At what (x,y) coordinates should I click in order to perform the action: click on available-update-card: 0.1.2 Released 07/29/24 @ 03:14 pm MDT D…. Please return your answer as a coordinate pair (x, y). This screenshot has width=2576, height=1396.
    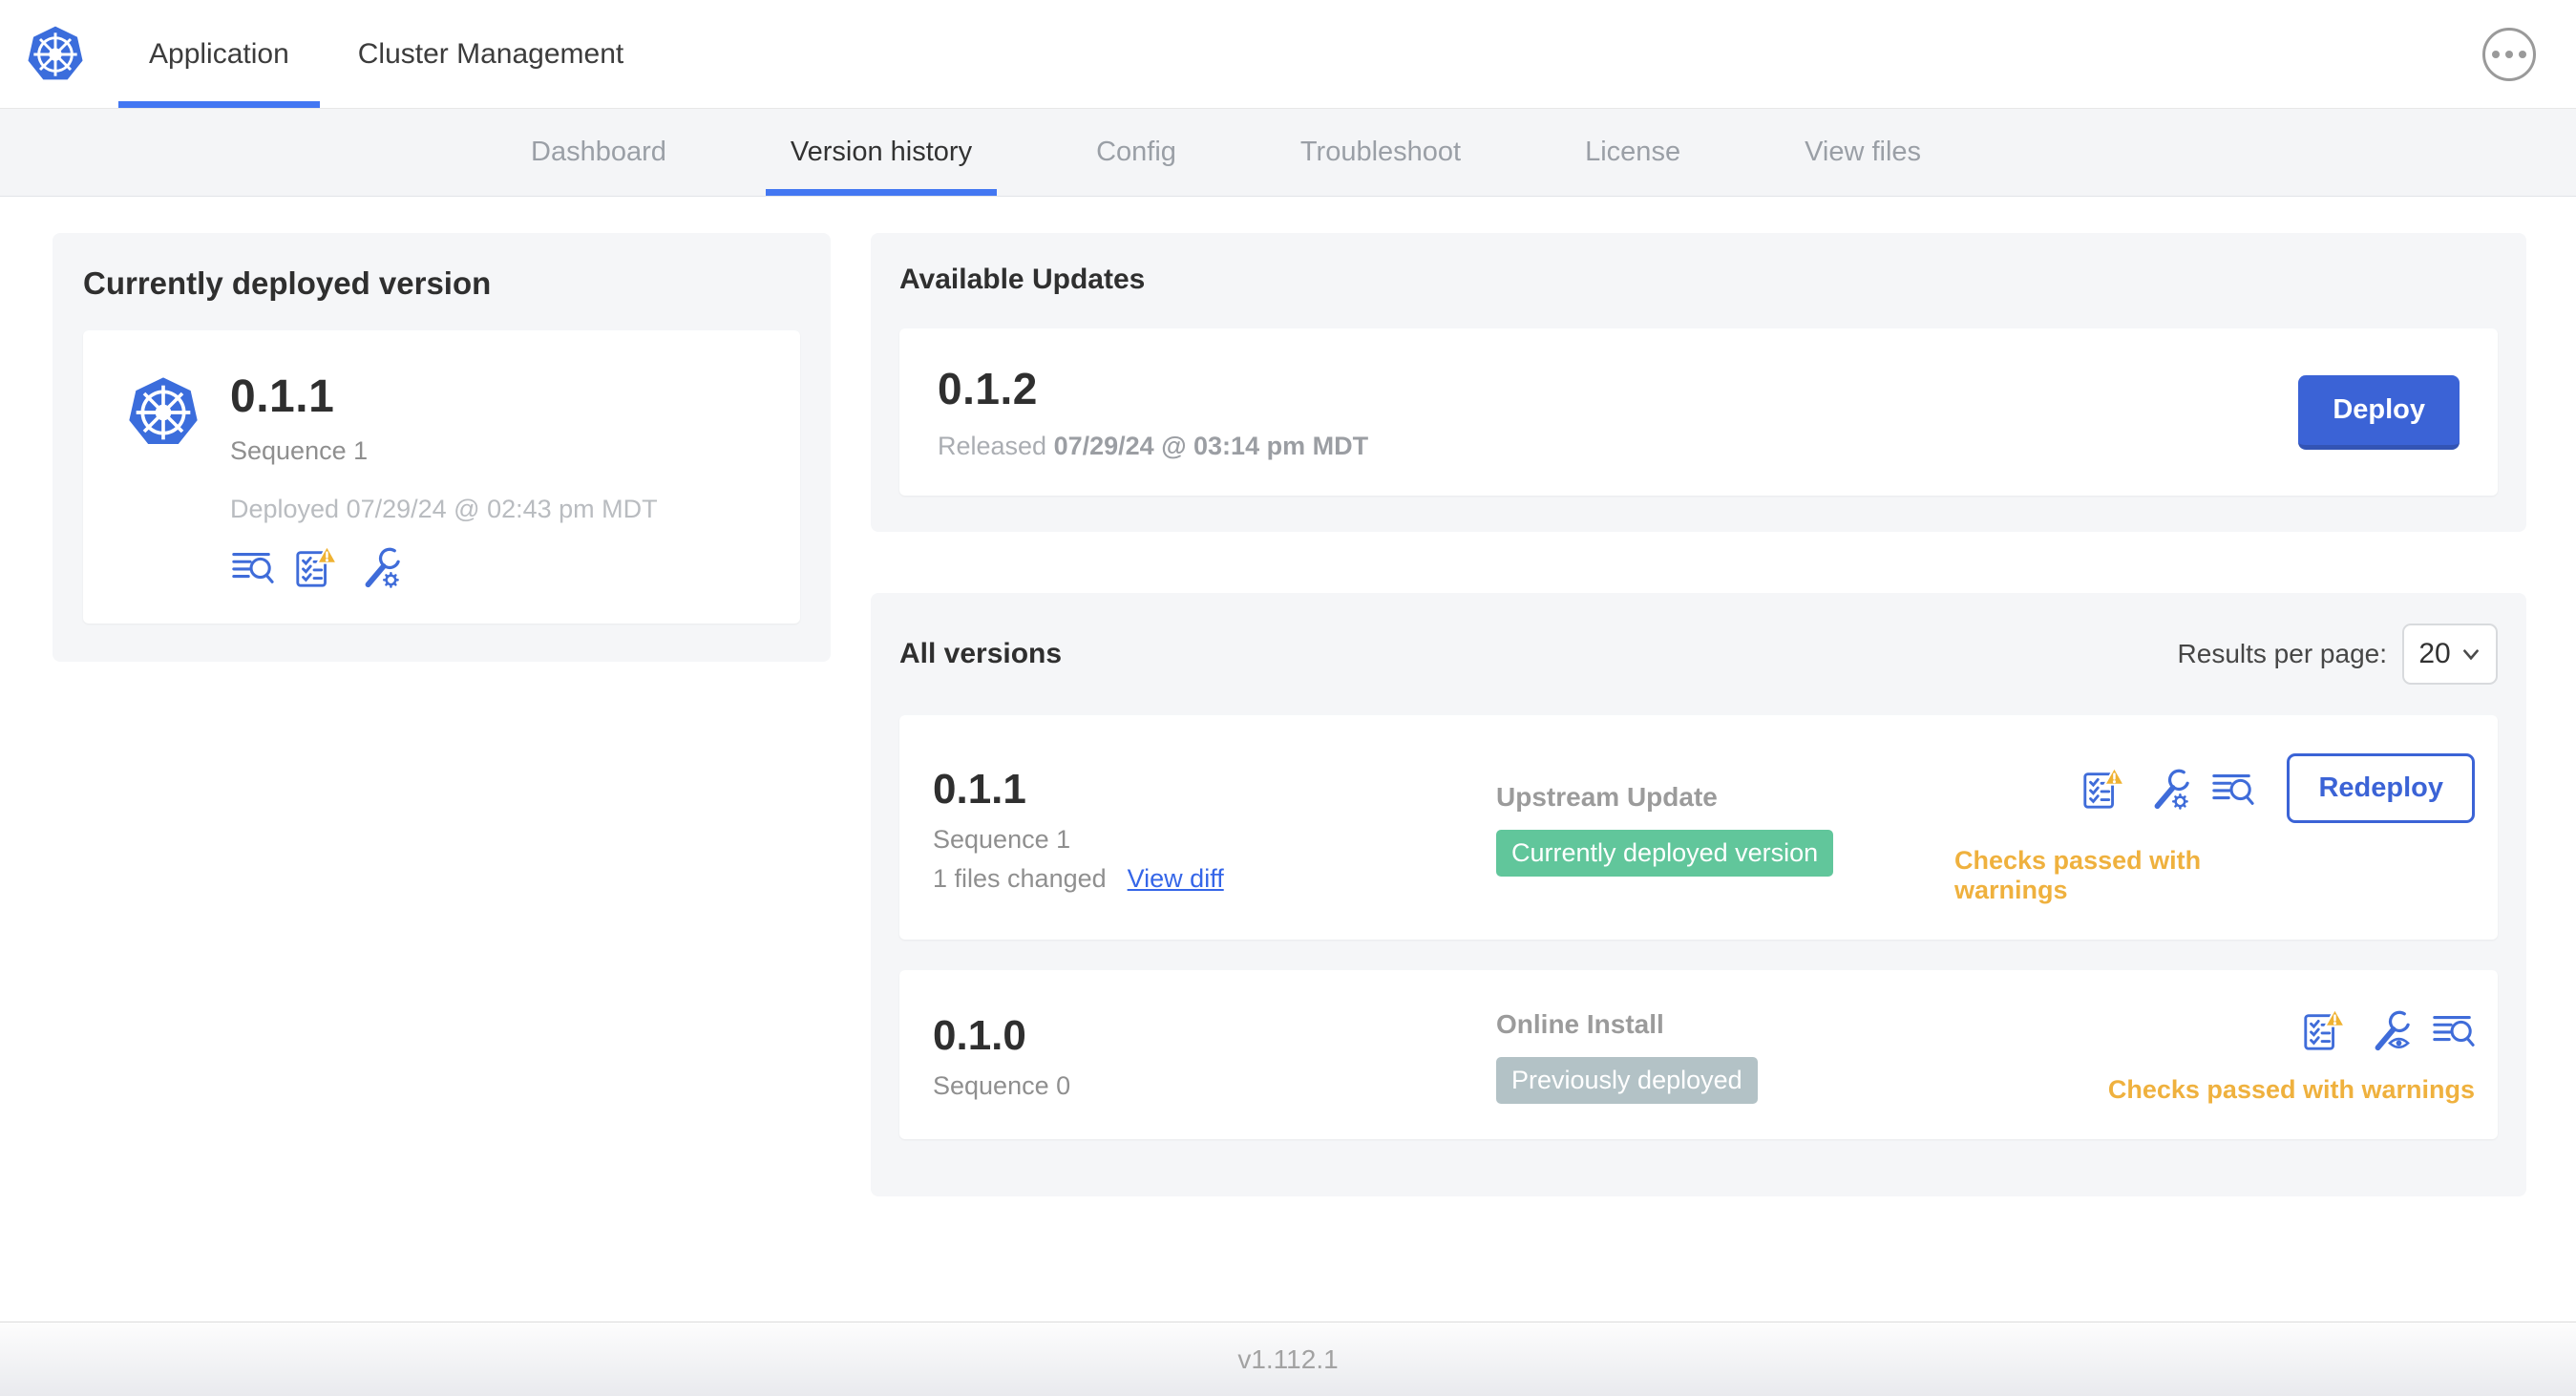
    Looking at the image, I should click on (1698, 412).